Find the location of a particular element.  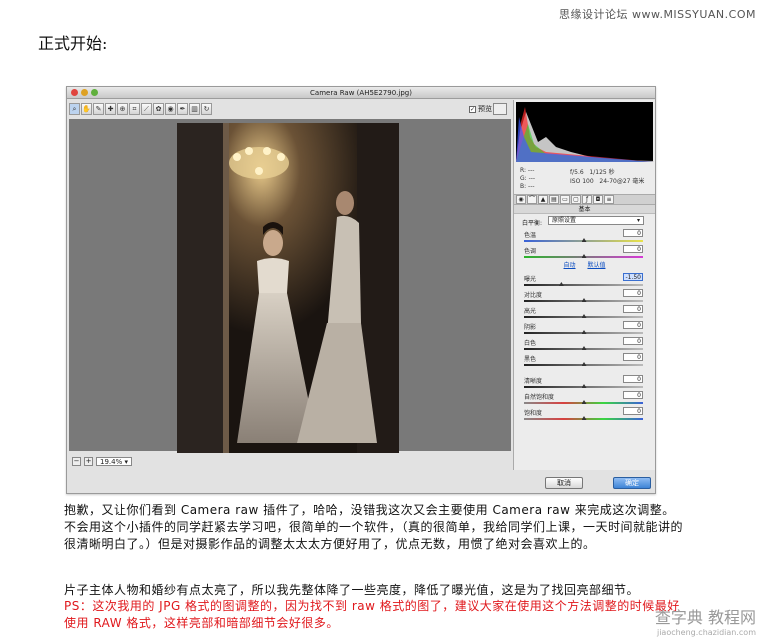

check-icon: ✓ is located at coordinates (472, 109).